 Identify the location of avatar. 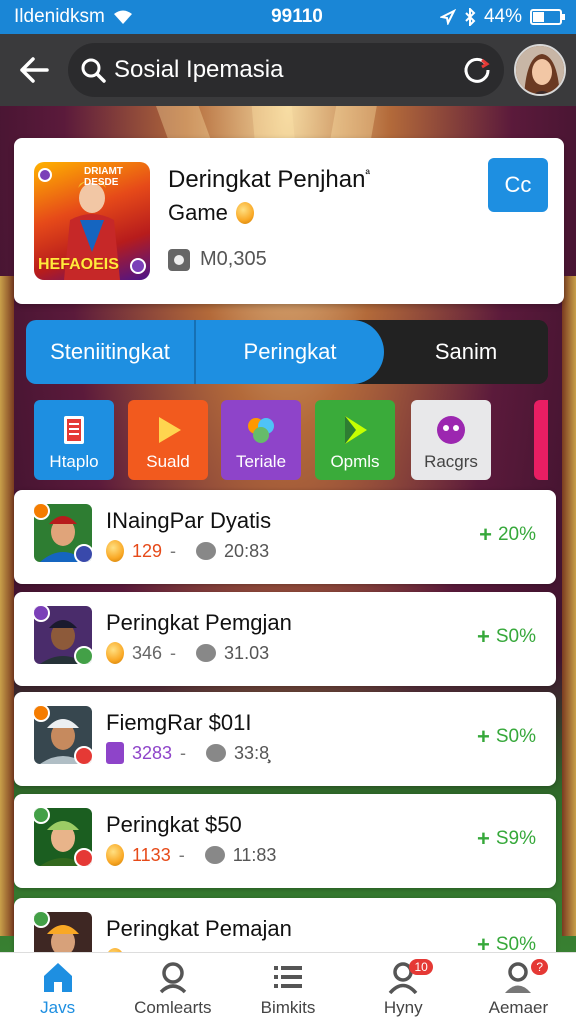
(540, 70).